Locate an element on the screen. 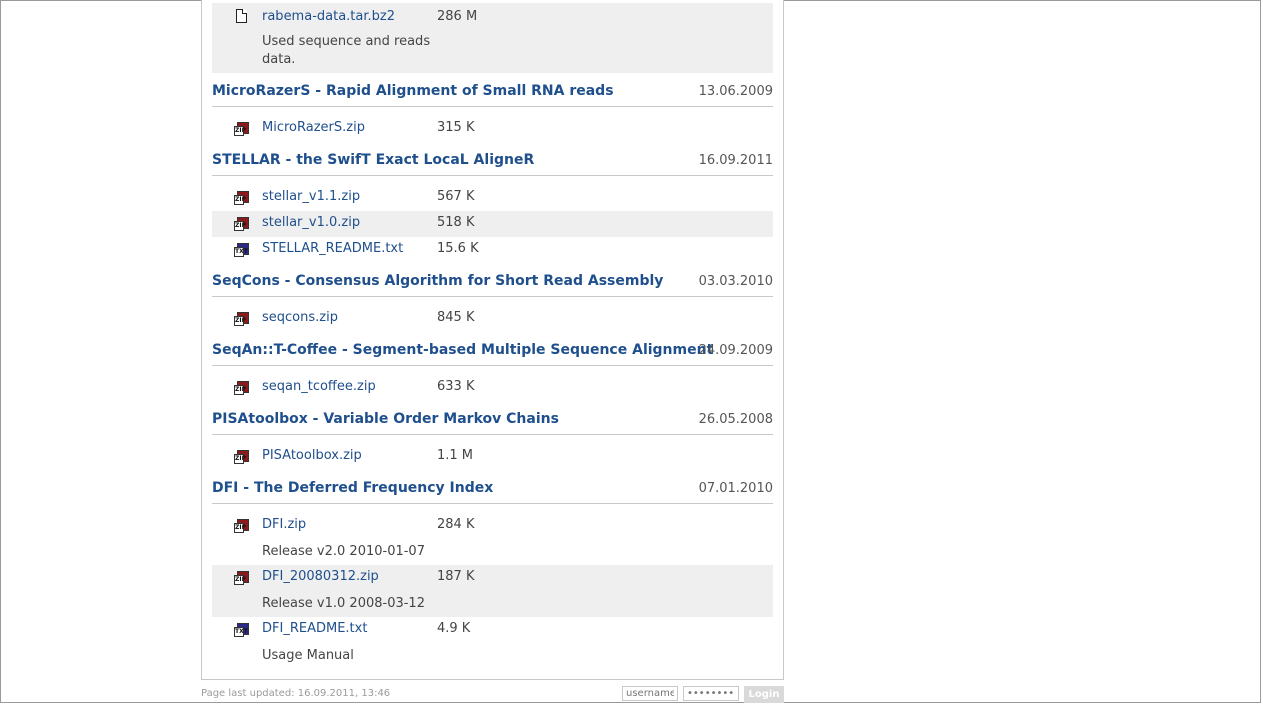 The height and width of the screenshot is (705, 1263). file-link: STELLAR_README.txt is located at coordinates (332, 248).